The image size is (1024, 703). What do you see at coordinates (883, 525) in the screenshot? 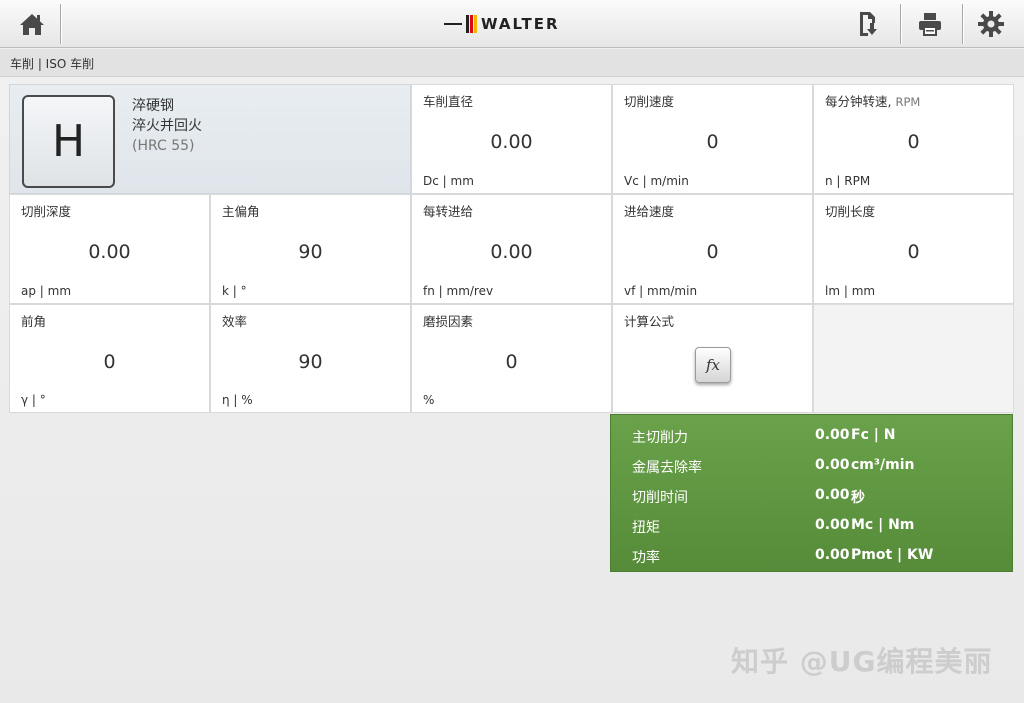
I see `result-unit: Mc | Nm` at bounding box center [883, 525].